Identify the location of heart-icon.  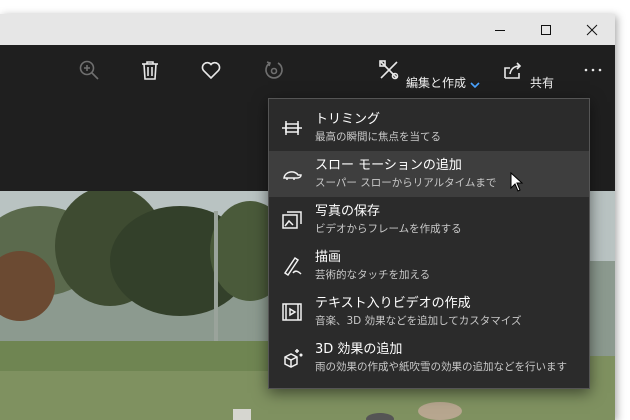
(211, 70).